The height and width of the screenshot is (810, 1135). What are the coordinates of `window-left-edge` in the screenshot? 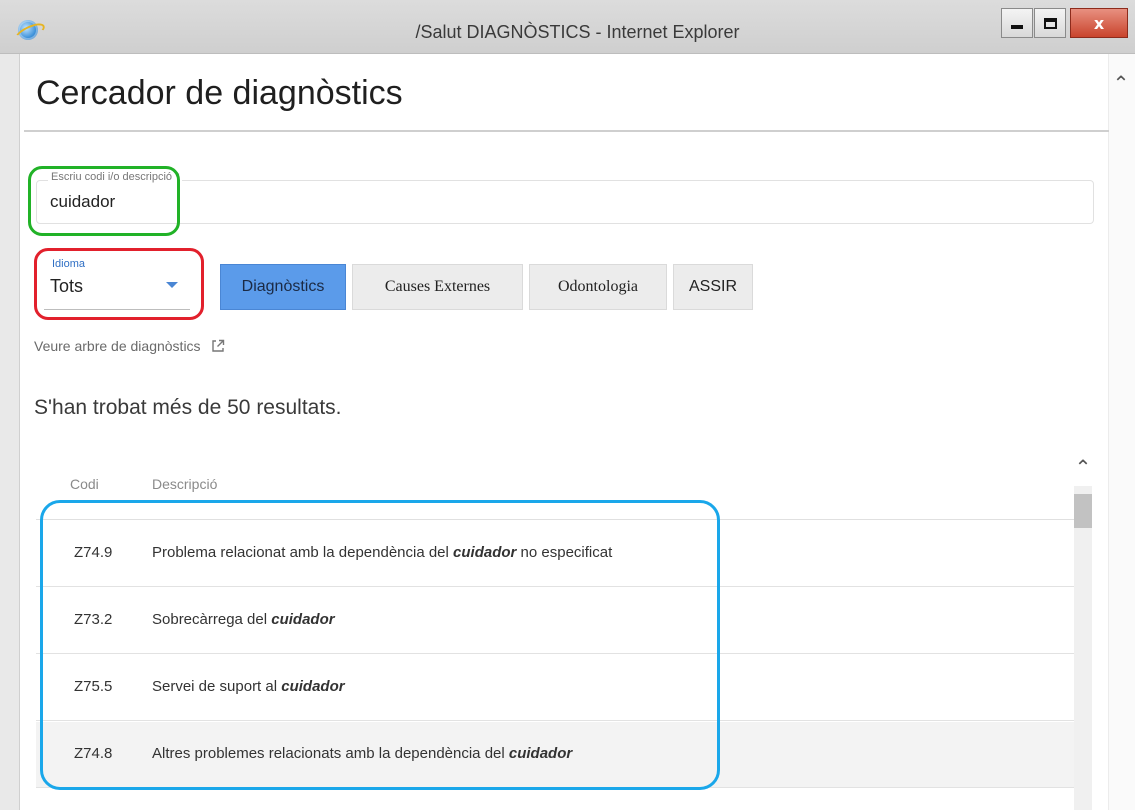 It's located at (10, 432).